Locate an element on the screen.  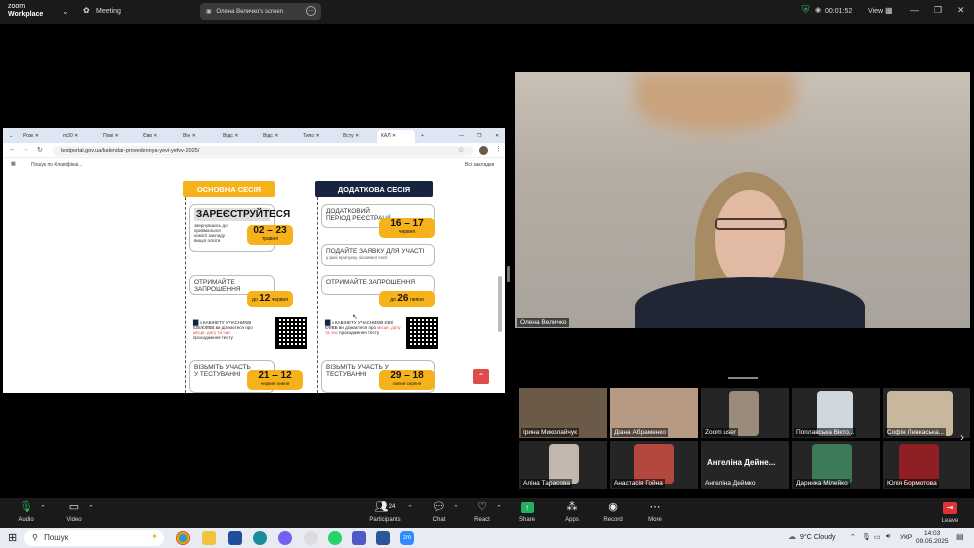
chat-app-icon is located at coordinates (311, 538).